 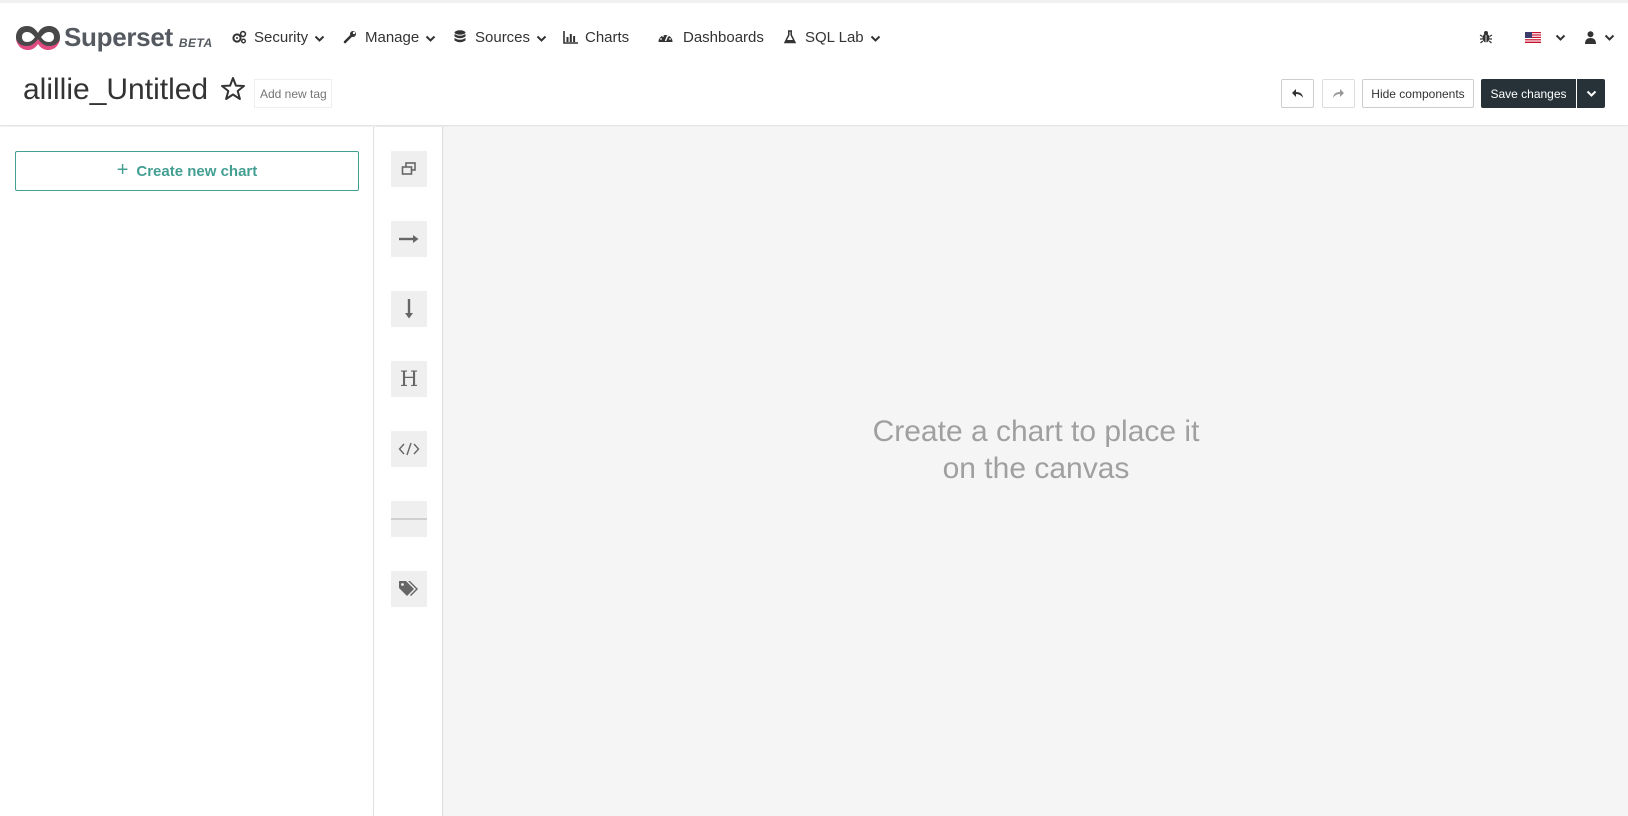 I want to click on plus-icon: +, so click(x=122, y=169).